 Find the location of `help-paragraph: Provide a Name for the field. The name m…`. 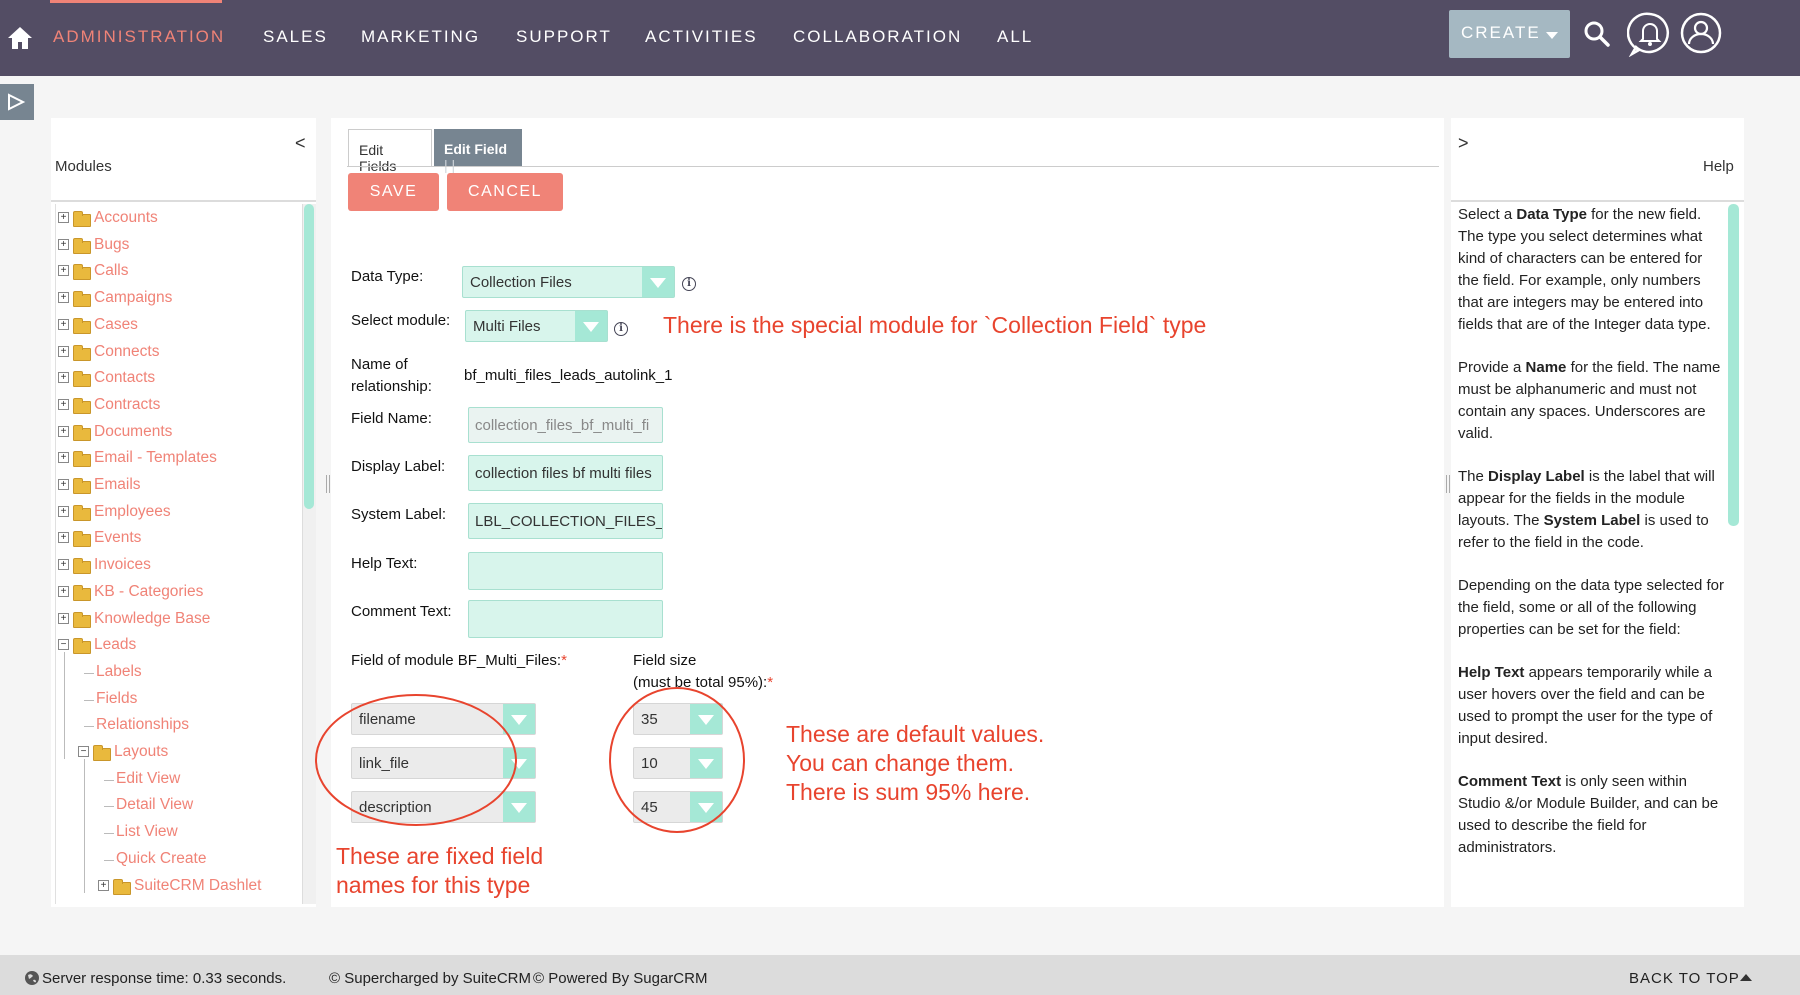

help-paragraph: Provide a Name for the field. The name m… is located at coordinates (1589, 400).